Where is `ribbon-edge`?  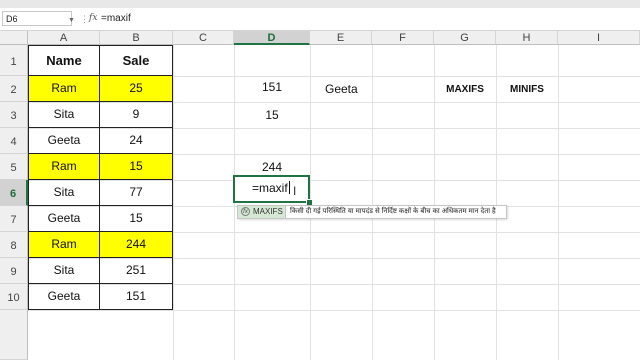 ribbon-edge is located at coordinates (320, 4).